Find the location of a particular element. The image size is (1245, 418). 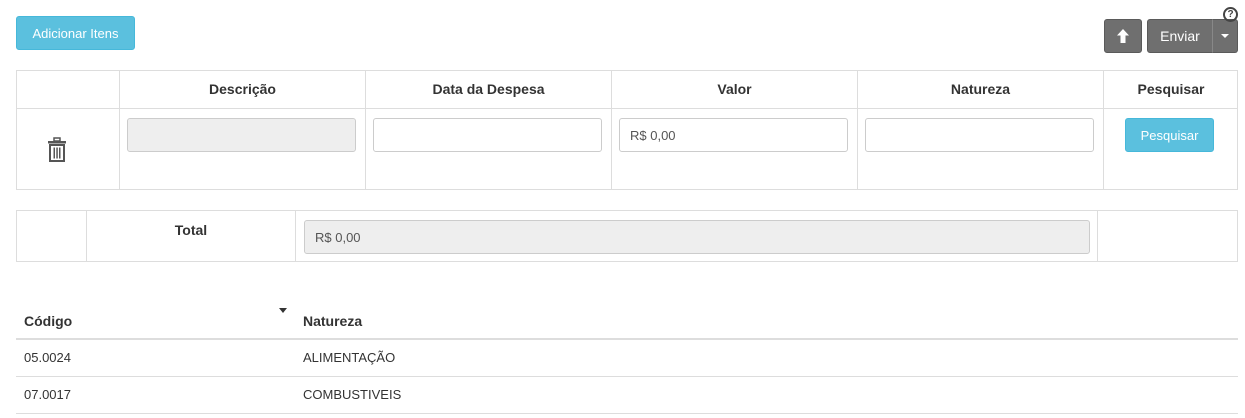

trash-icon is located at coordinates (57, 149).